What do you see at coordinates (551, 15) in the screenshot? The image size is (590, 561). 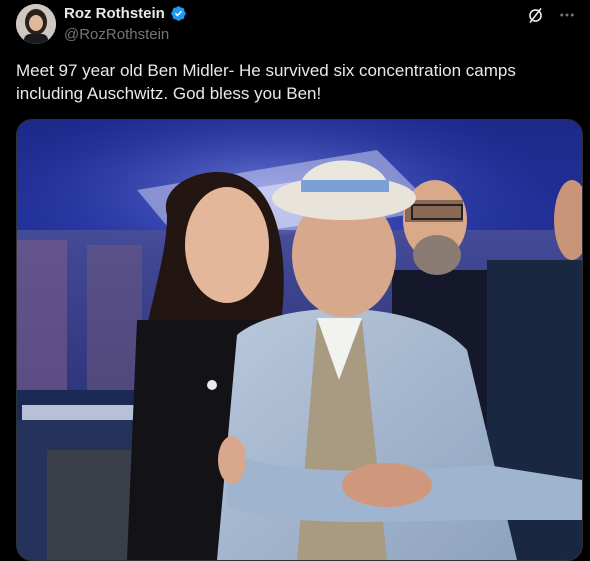 I see `post-top-actions` at bounding box center [551, 15].